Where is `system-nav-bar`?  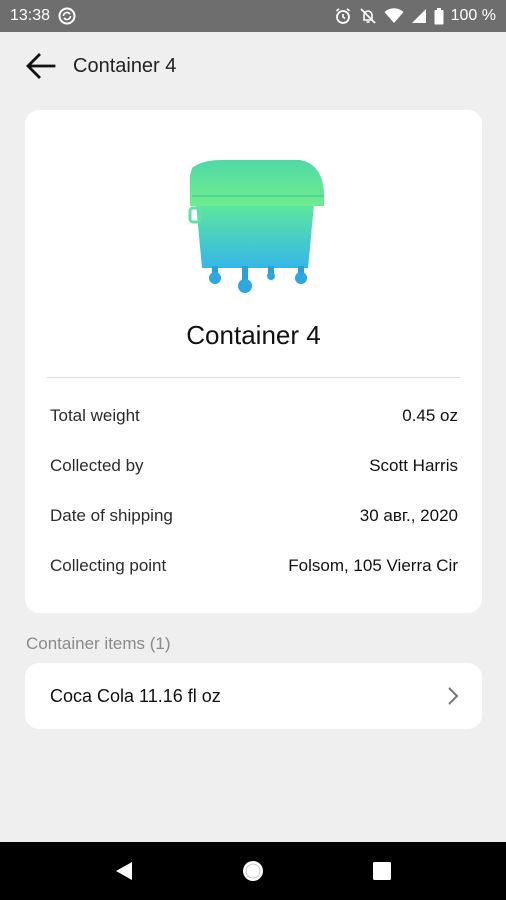 system-nav-bar is located at coordinates (253, 871).